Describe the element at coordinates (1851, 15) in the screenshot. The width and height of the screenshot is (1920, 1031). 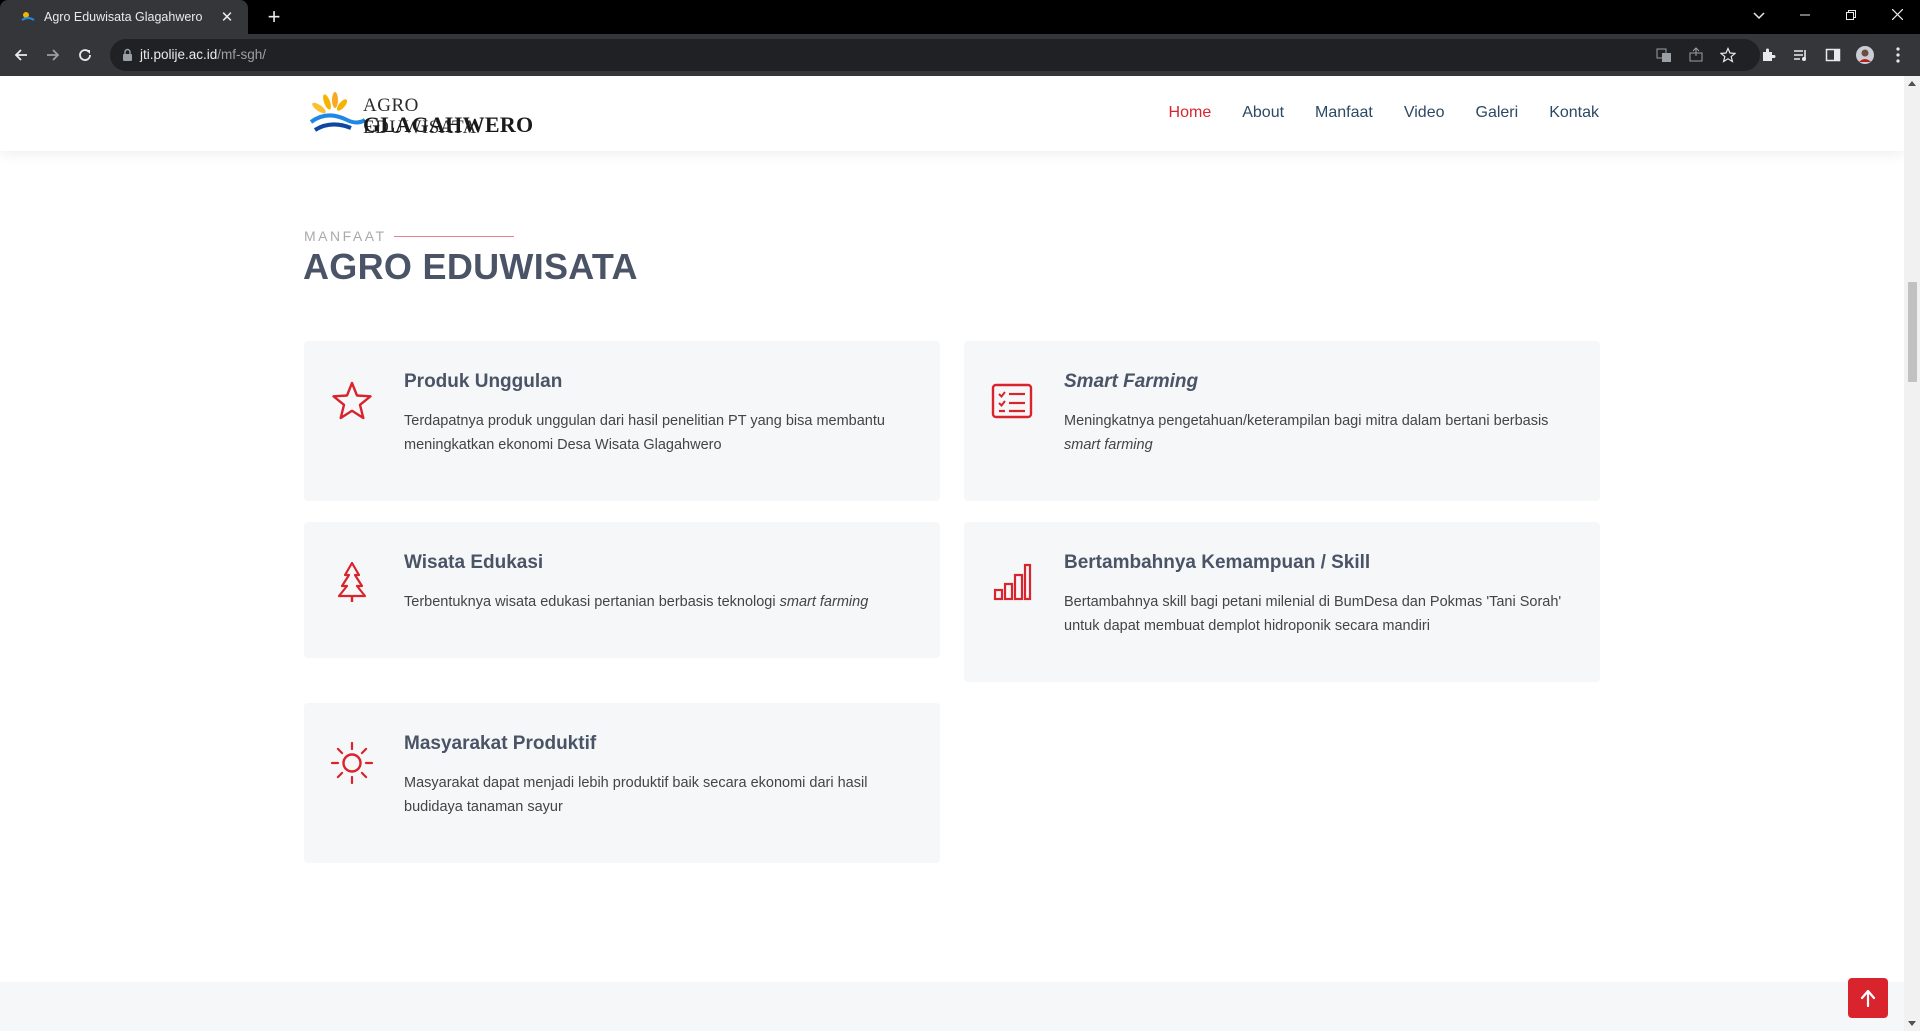
I see `restore-icon` at that location.